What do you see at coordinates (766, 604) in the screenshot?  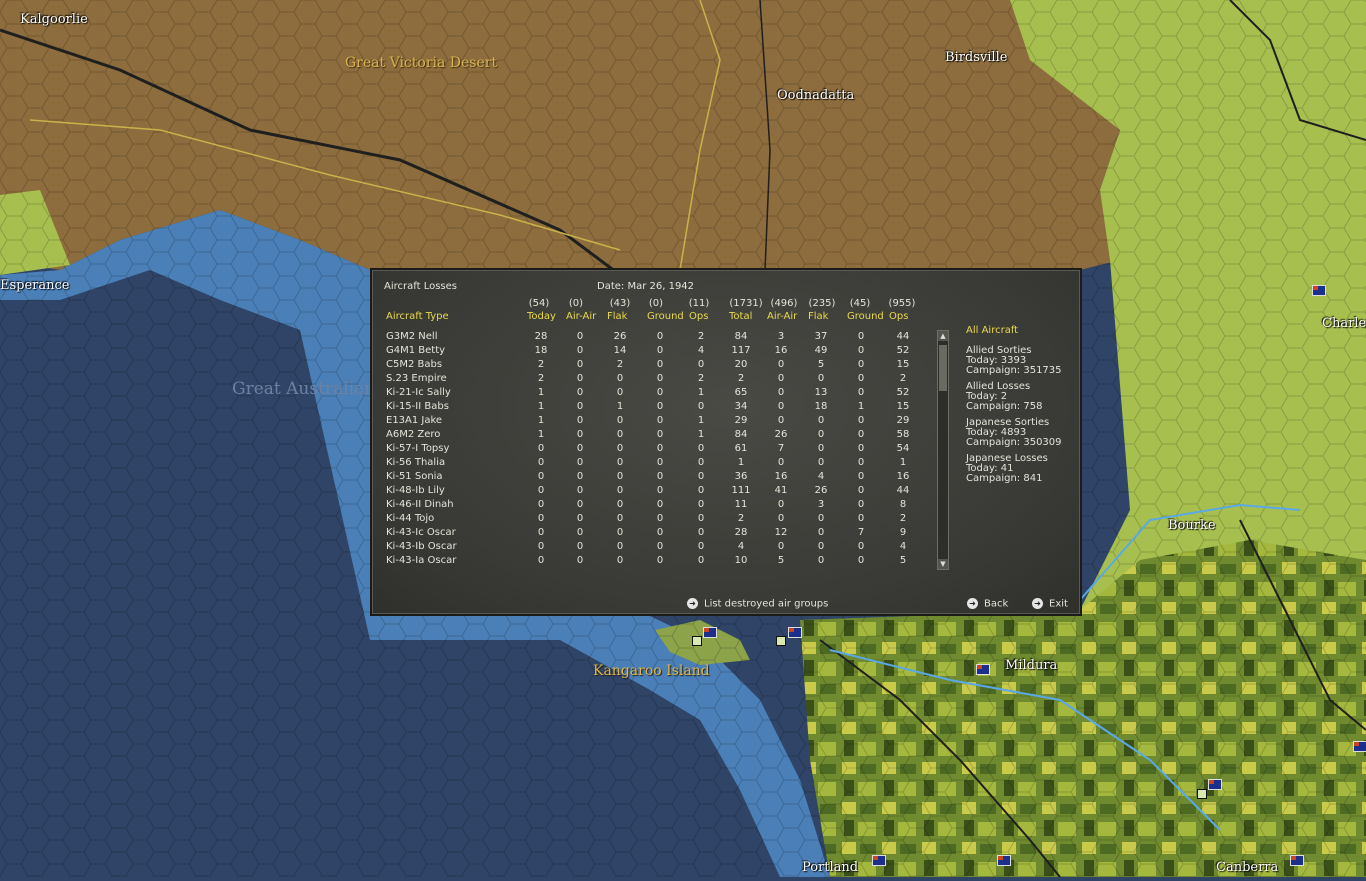 I see `list-destroyed-label: List destroyed air groups` at bounding box center [766, 604].